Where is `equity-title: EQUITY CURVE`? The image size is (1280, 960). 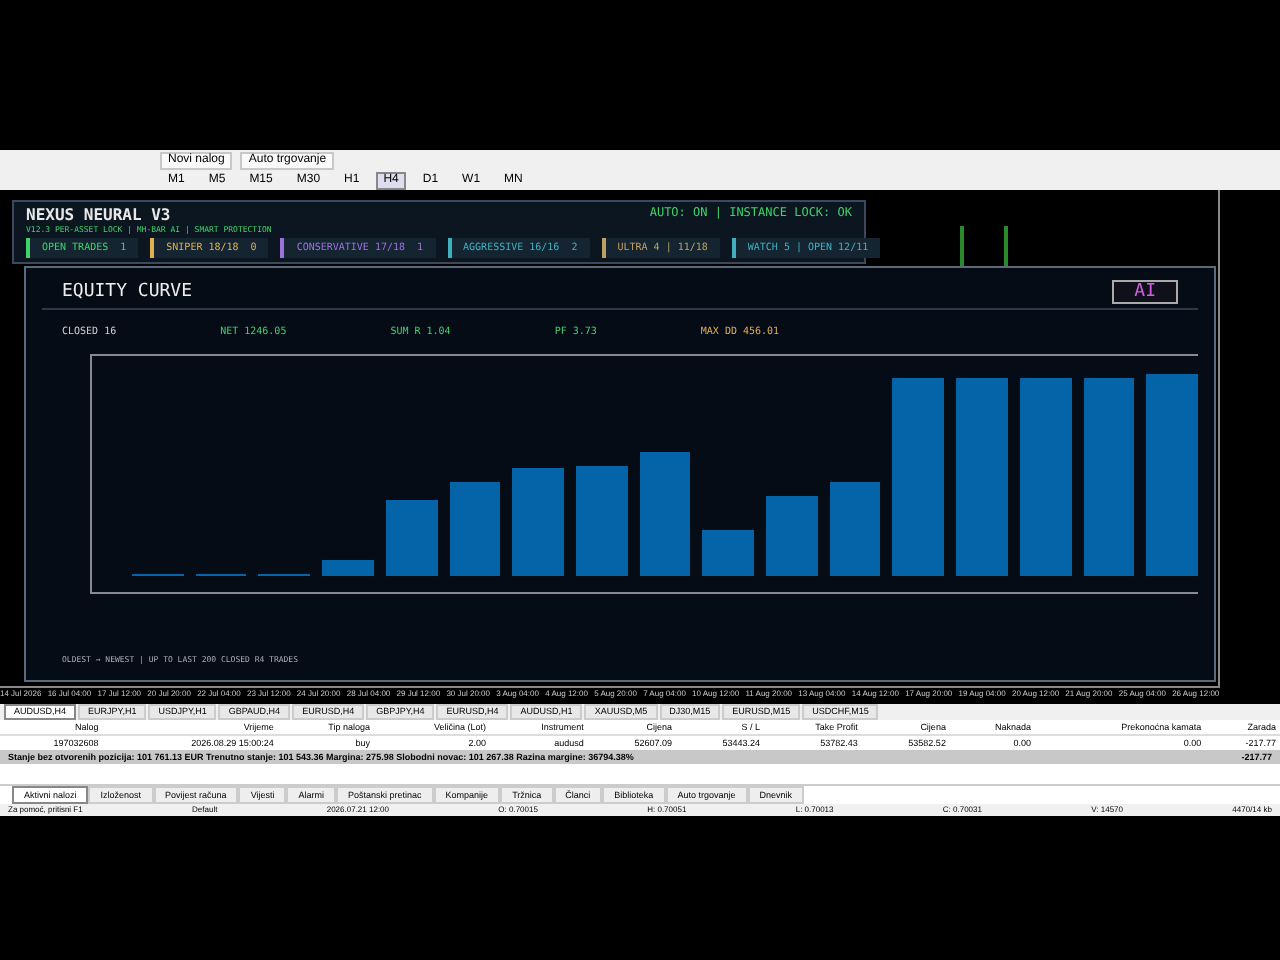 equity-title: EQUITY CURVE is located at coordinates (127, 292).